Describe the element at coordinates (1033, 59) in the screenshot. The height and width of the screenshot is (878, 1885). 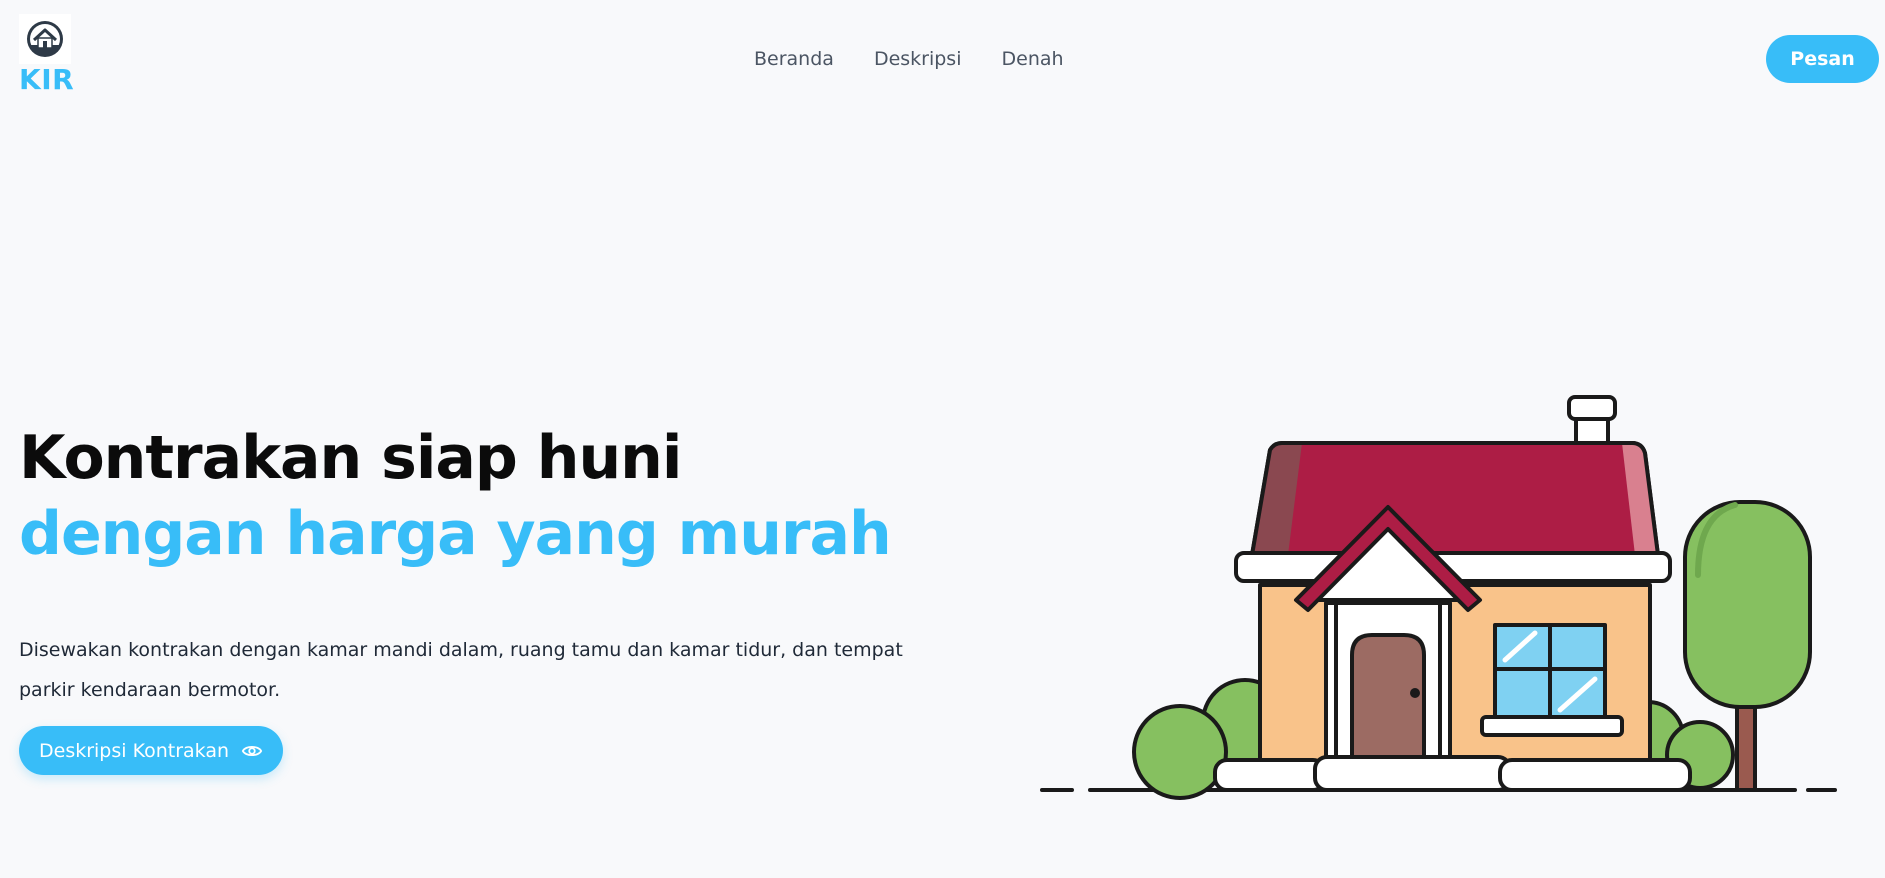
I see `nav-link-denah: Denah` at that location.